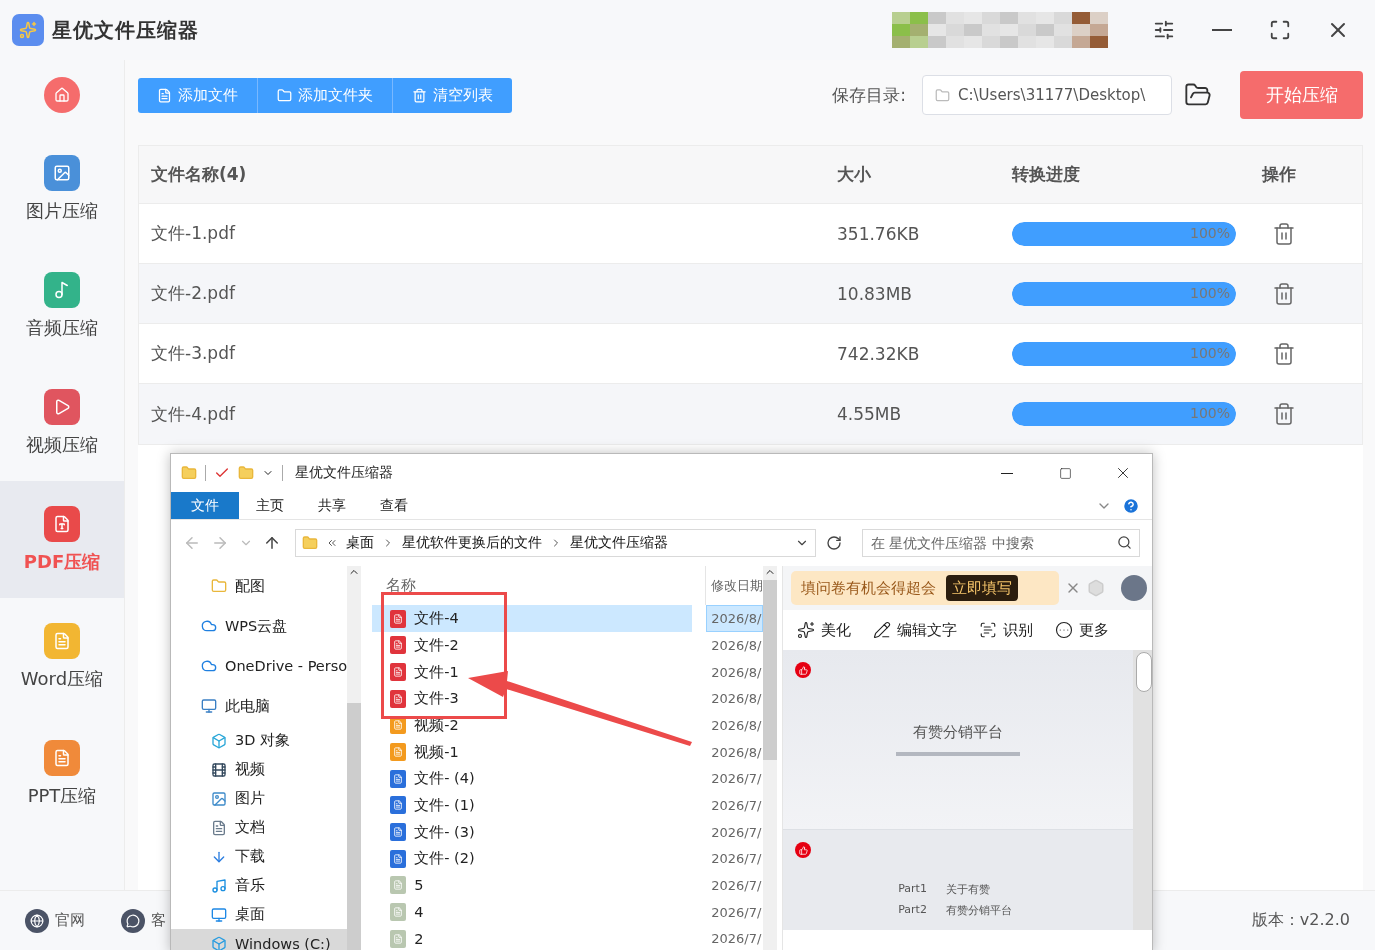 The image size is (1375, 950). Describe the element at coordinates (259, 885) in the screenshot. I see `nav-item: 音乐` at that location.